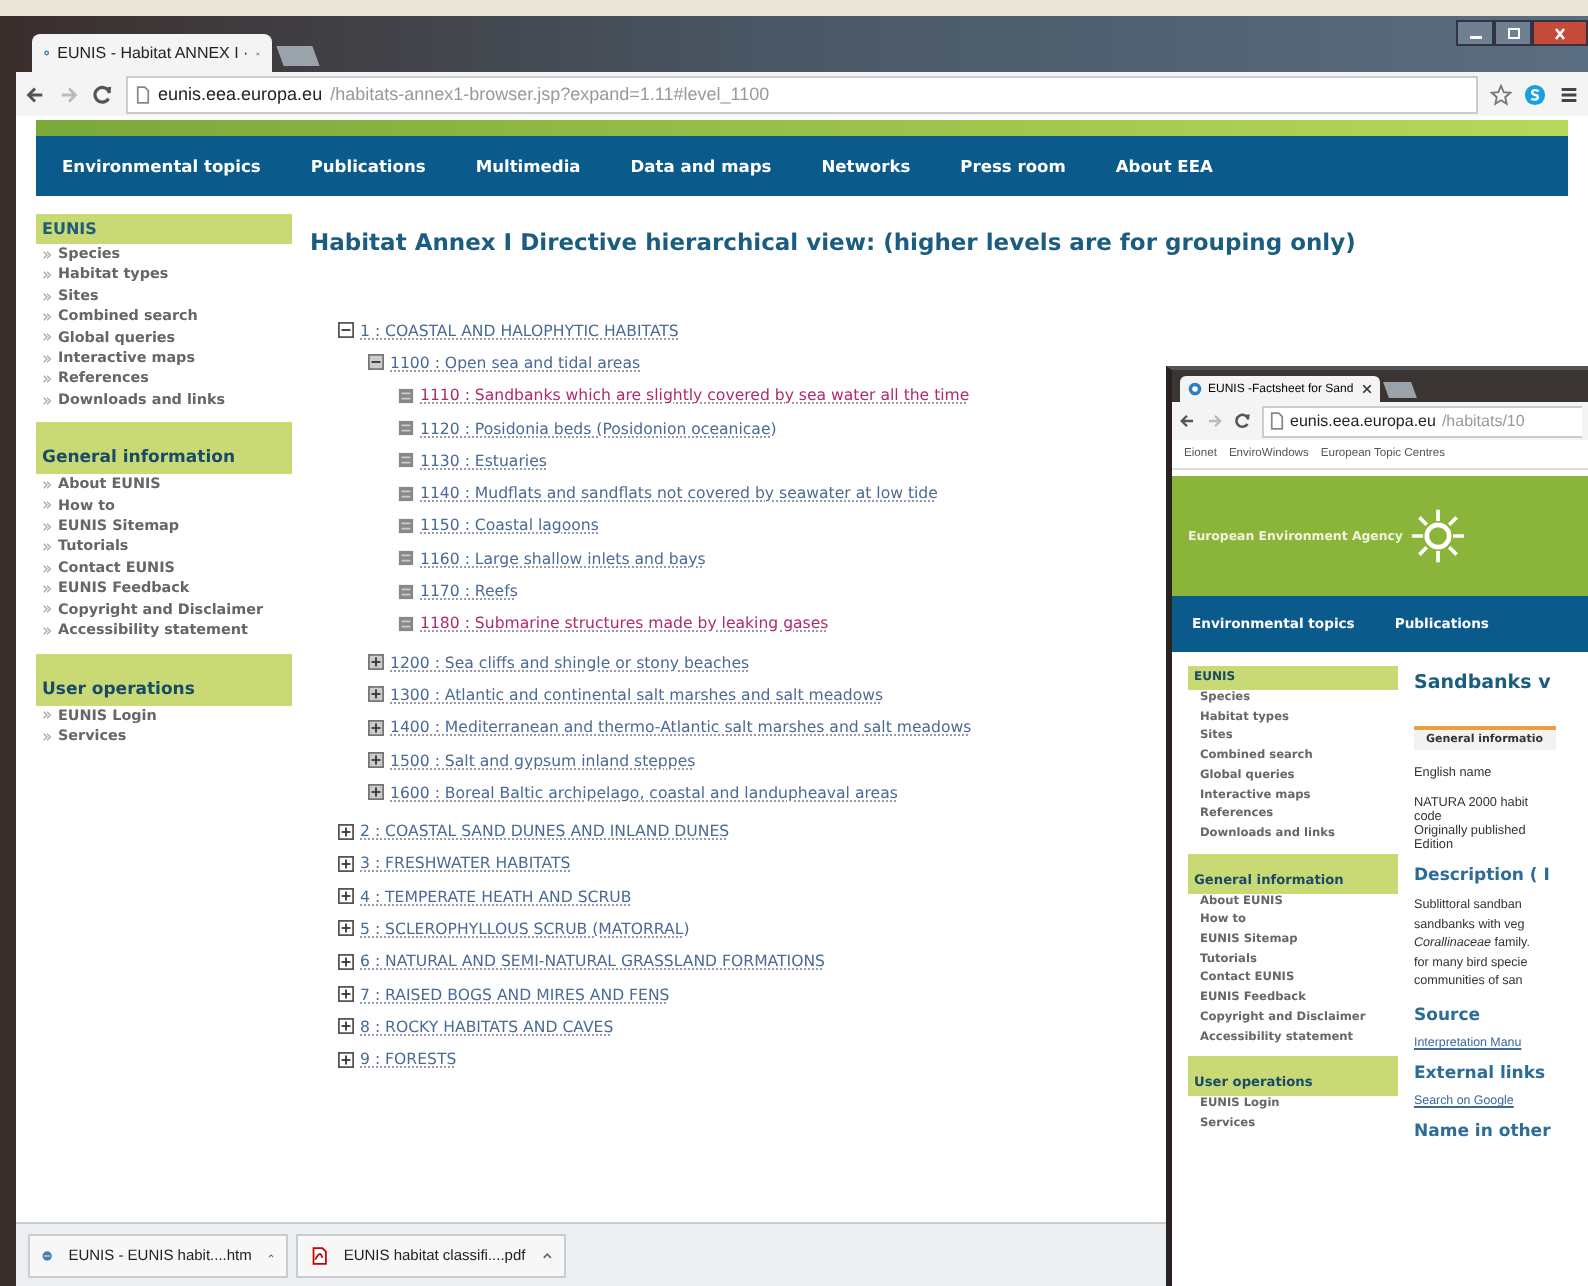 This screenshot has width=1588, height=1286. Describe the element at coordinates (161, 166) in the screenshot. I see `nav-link: Environmental topics` at that location.